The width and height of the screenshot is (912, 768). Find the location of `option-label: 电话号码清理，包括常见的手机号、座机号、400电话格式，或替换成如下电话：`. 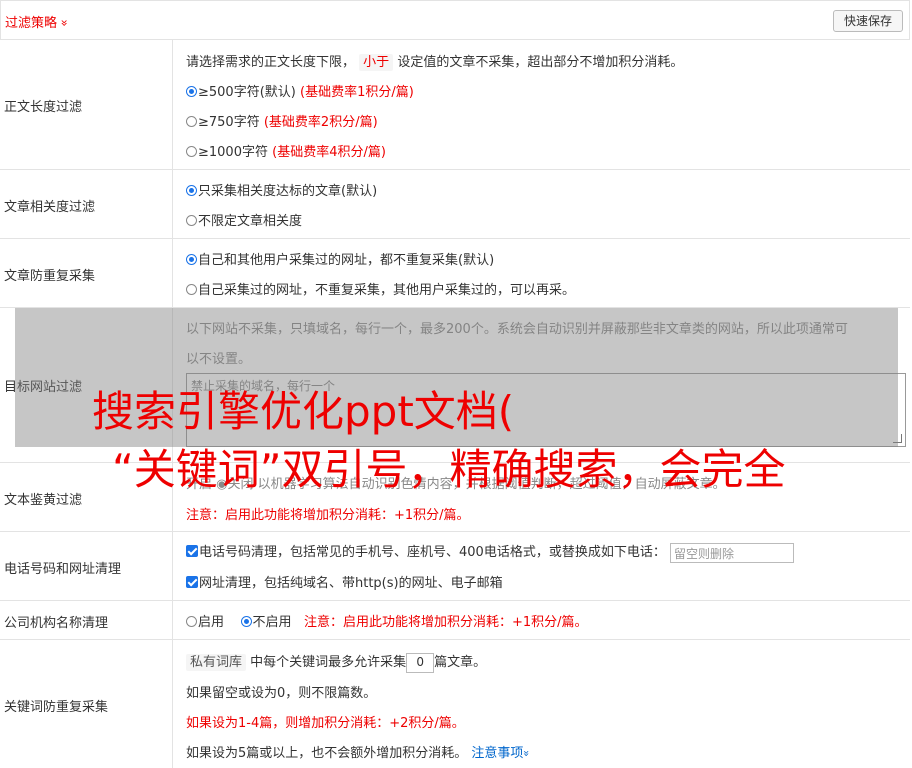

option-label: 电话号码清理，包括常见的手机号、座机号、400电话格式，或替换成如下电话： is located at coordinates (432, 552).